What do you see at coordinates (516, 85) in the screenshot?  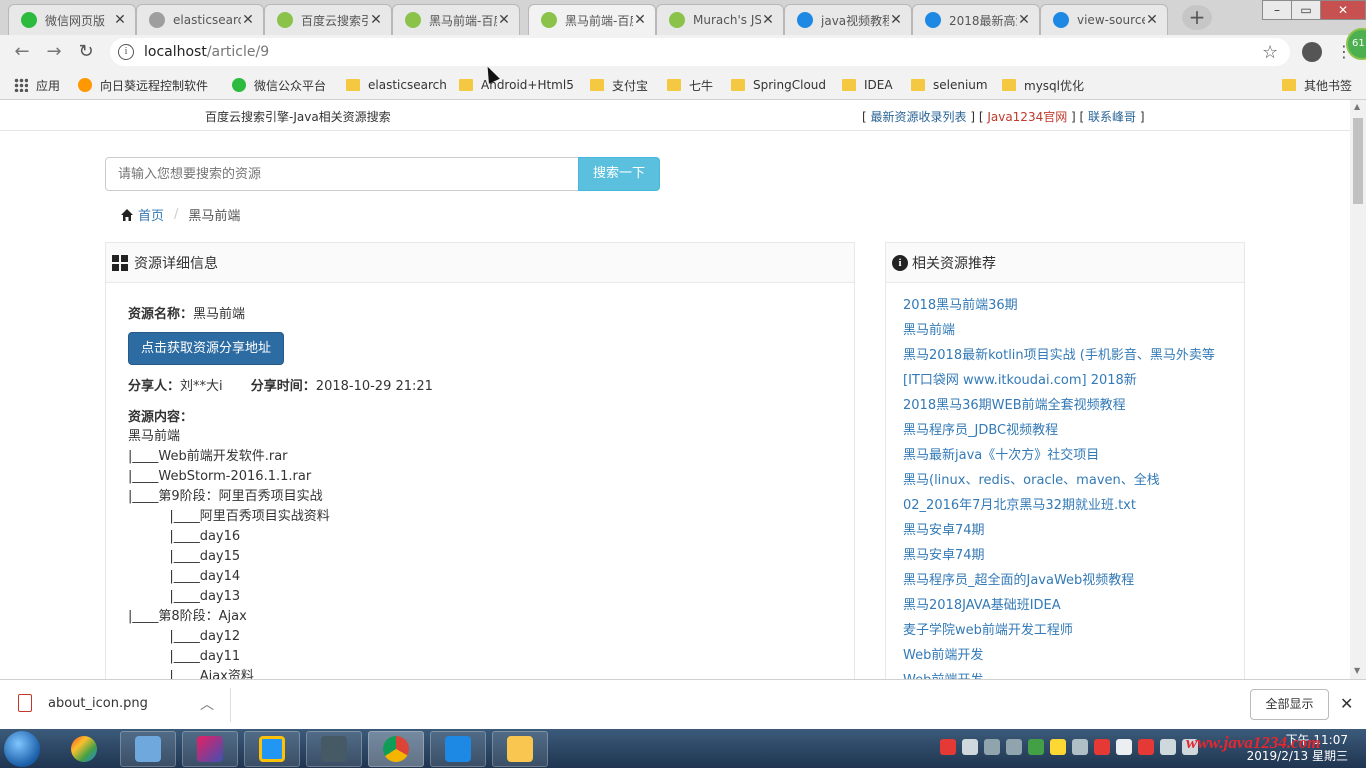 I see `bookmark-item: Android+Html5` at bounding box center [516, 85].